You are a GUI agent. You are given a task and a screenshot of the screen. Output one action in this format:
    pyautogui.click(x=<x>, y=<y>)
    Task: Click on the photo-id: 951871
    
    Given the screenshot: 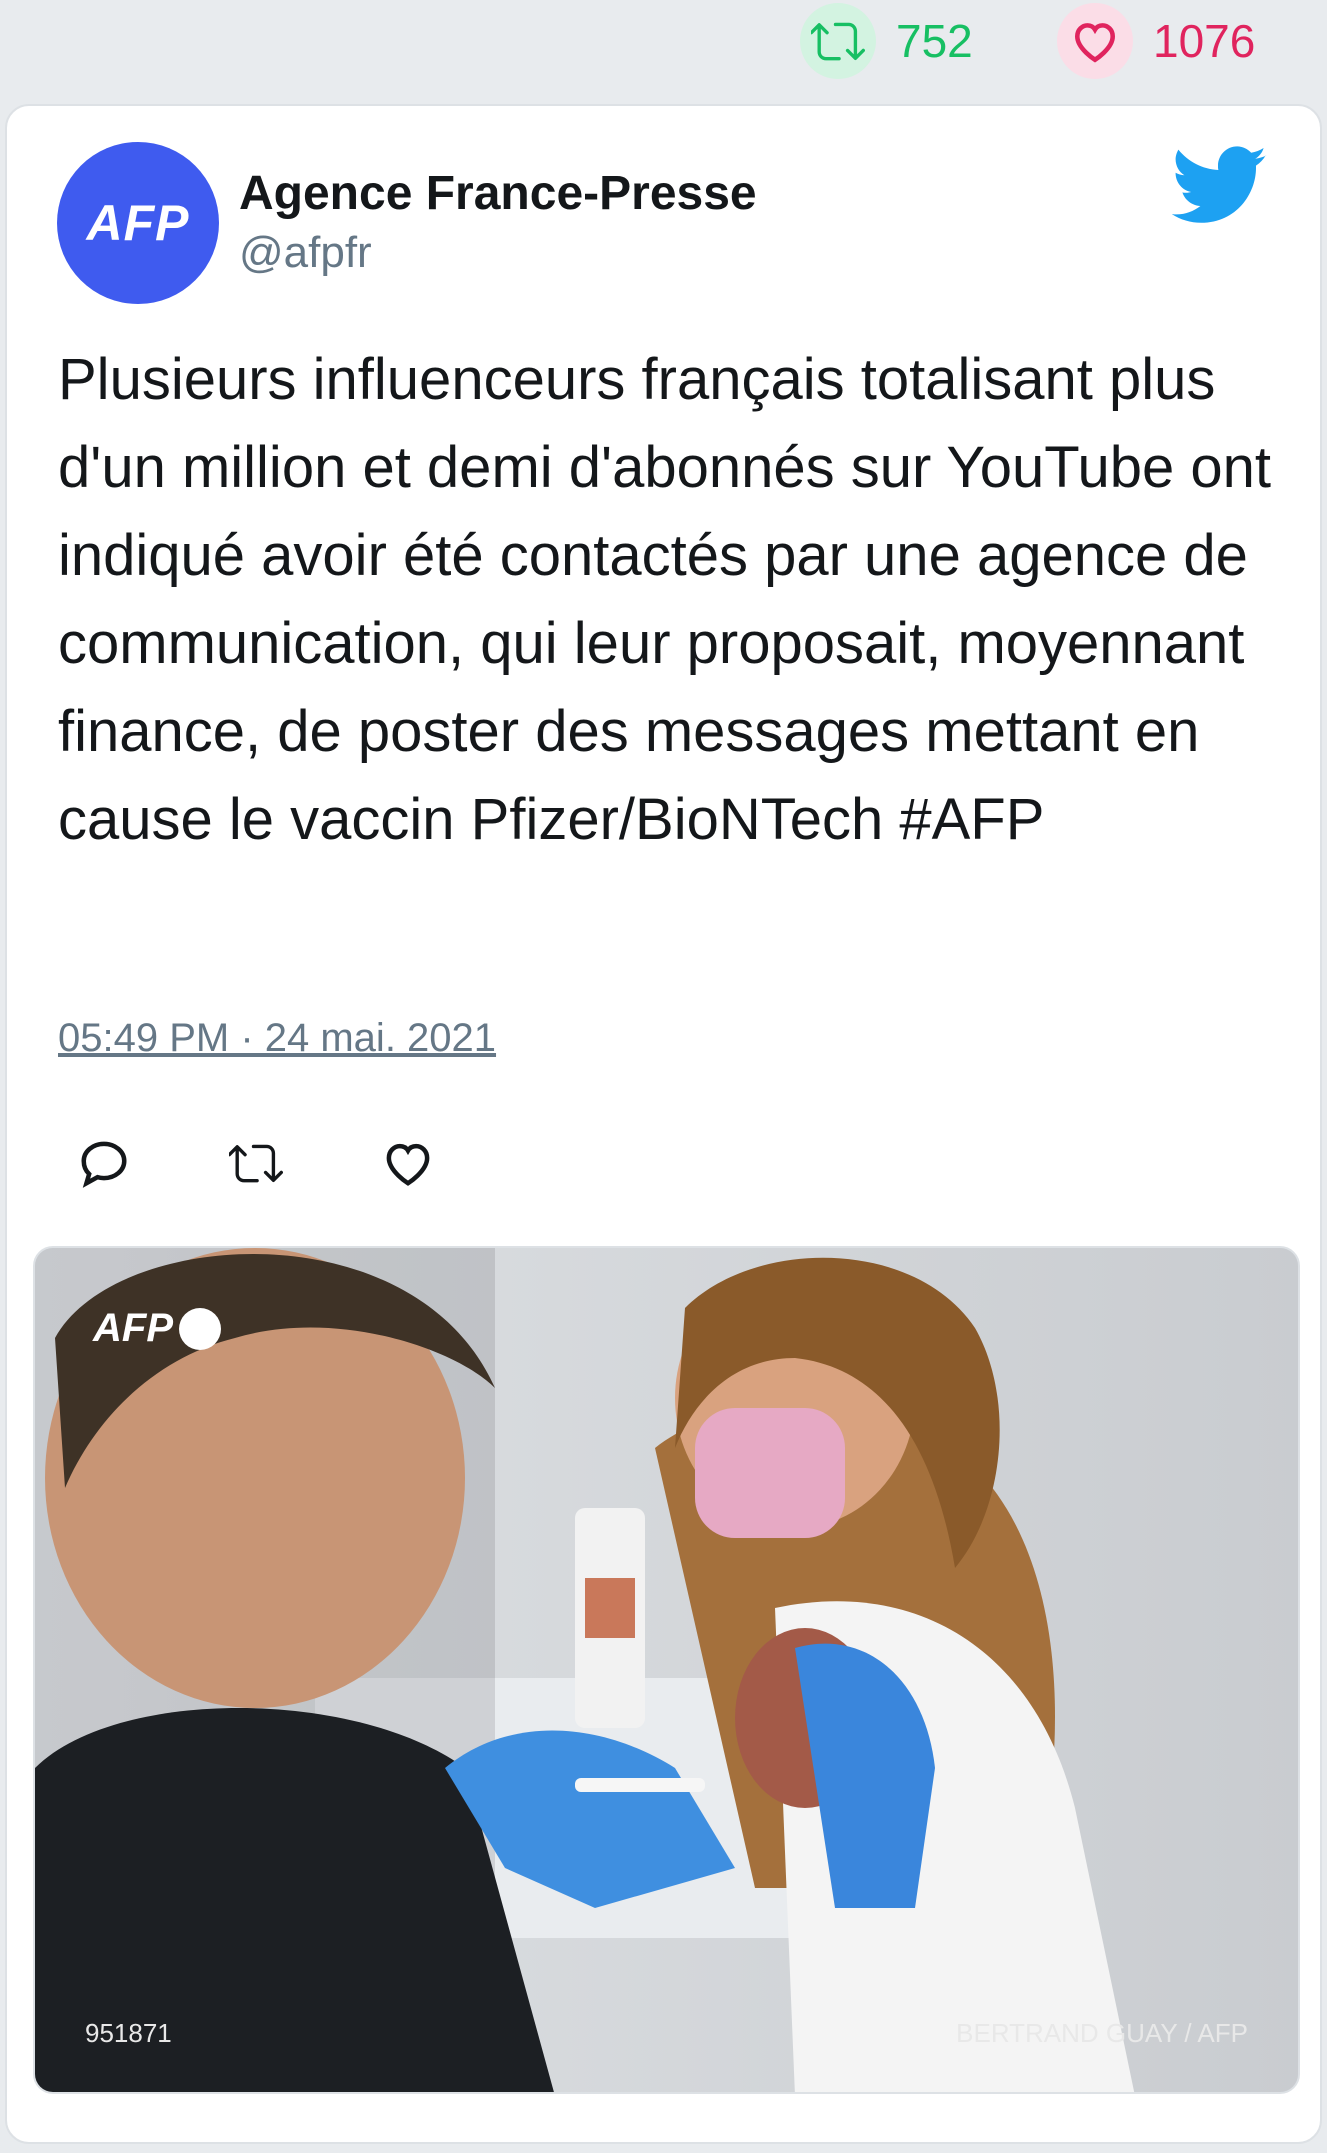 What is the action you would take?
    pyautogui.click(x=128, y=2033)
    